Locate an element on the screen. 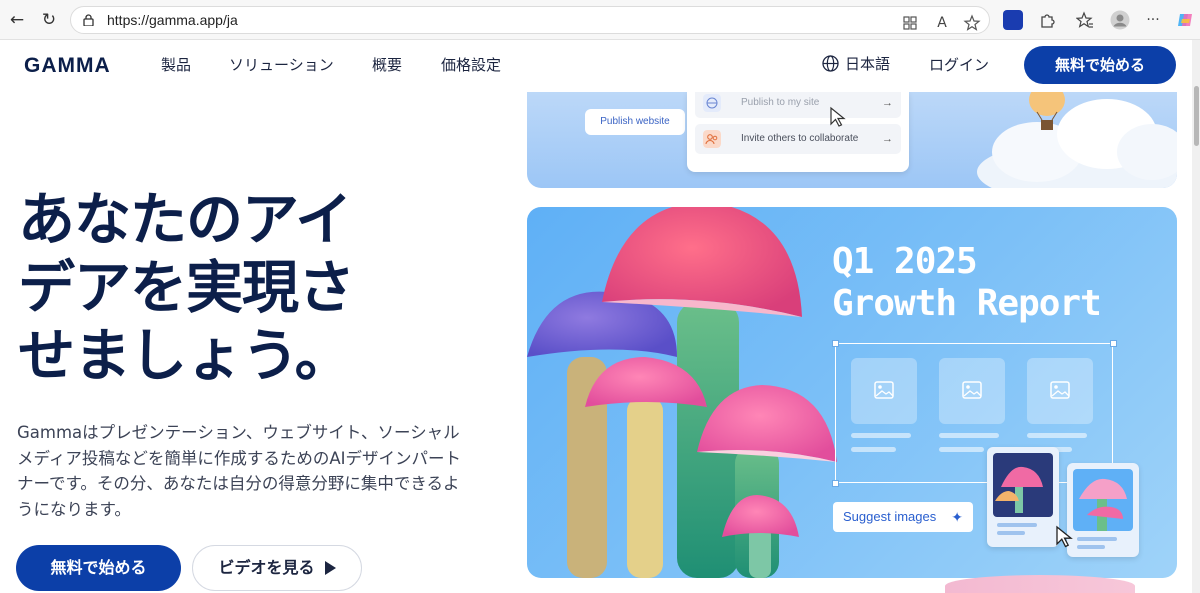 The width and height of the screenshot is (1200, 593). read-aloud-icon: A is located at coordinates (942, 23).